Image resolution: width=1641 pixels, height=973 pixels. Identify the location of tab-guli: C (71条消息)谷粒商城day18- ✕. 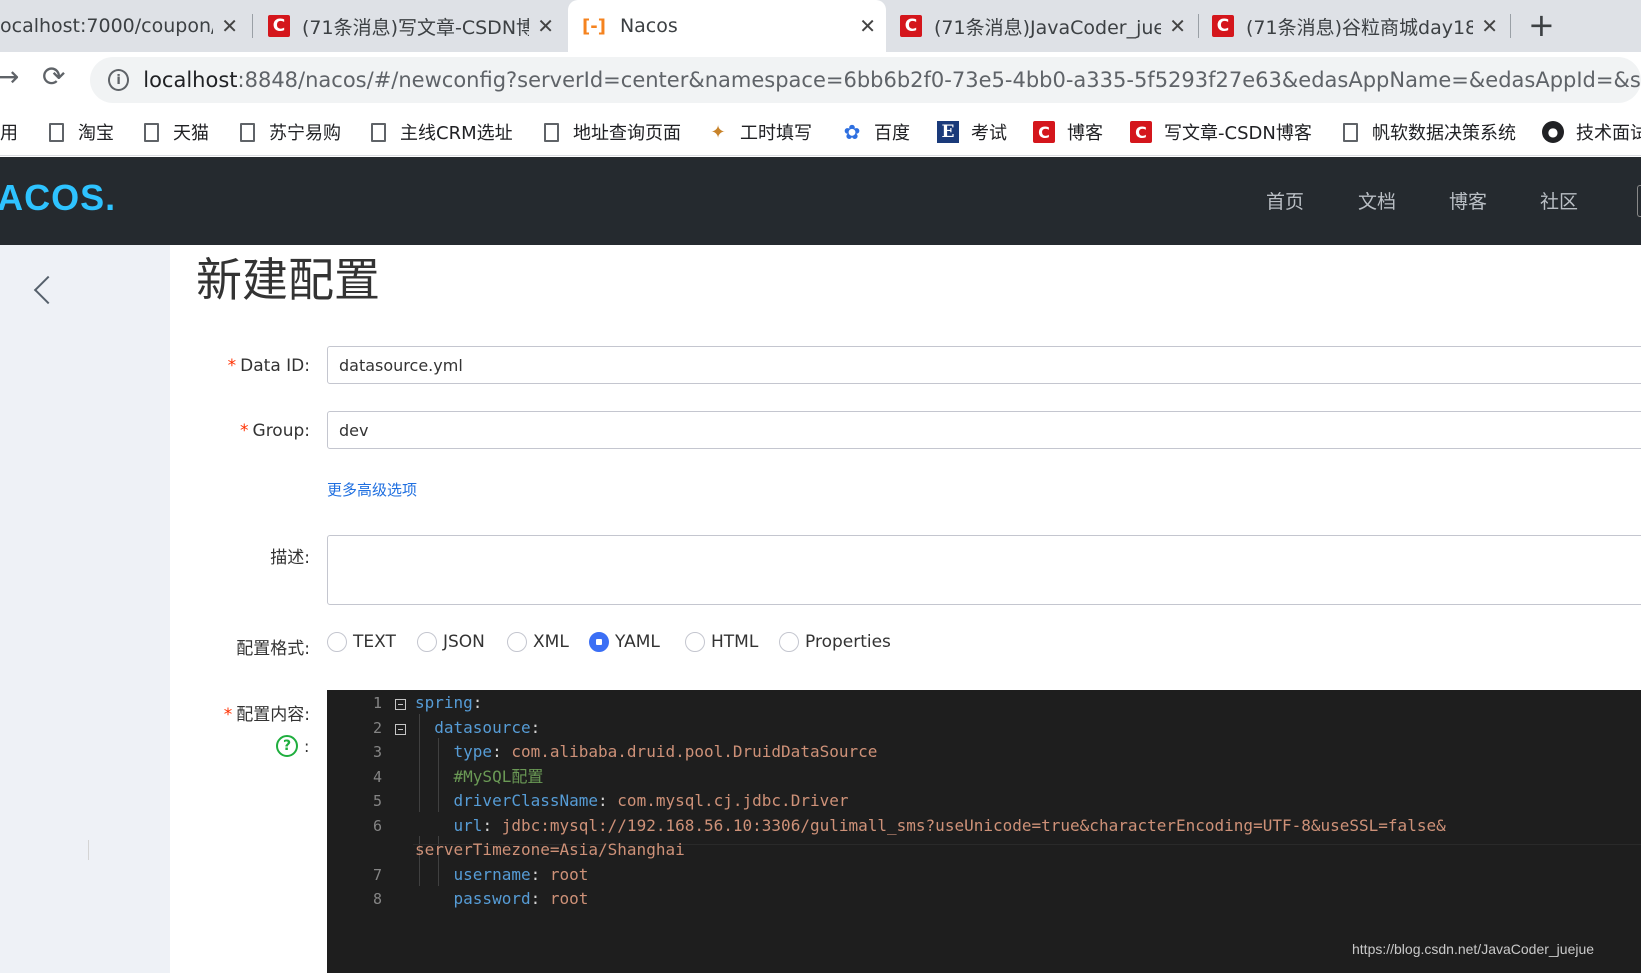
(1360, 26).